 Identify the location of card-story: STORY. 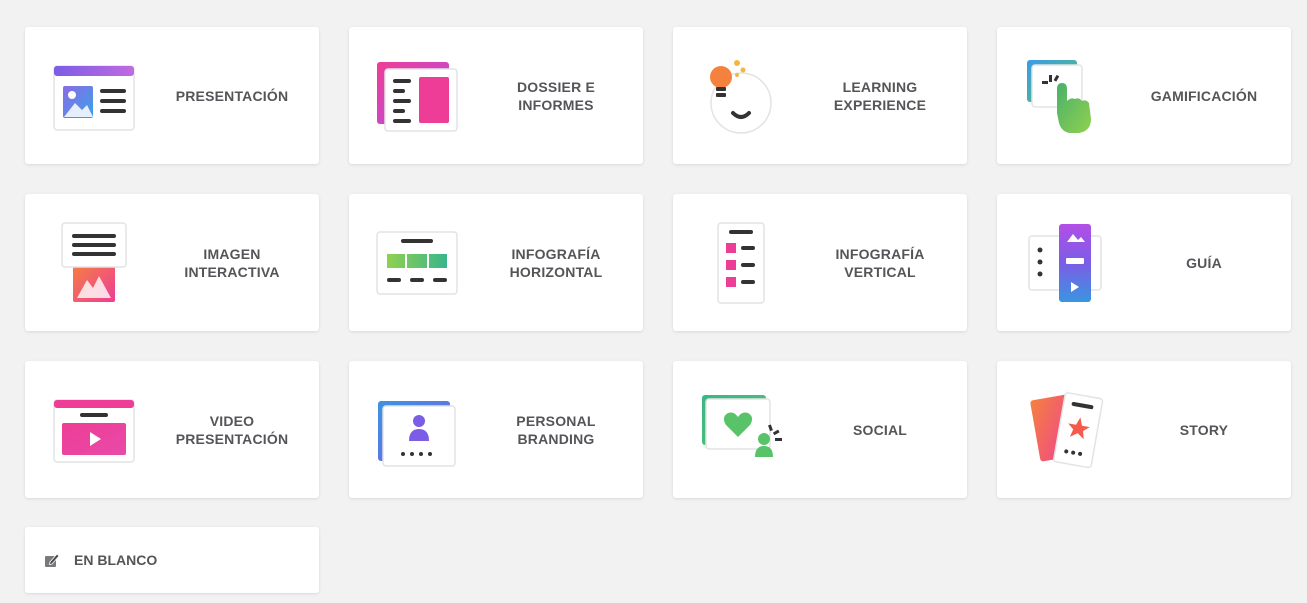
(1144, 429).